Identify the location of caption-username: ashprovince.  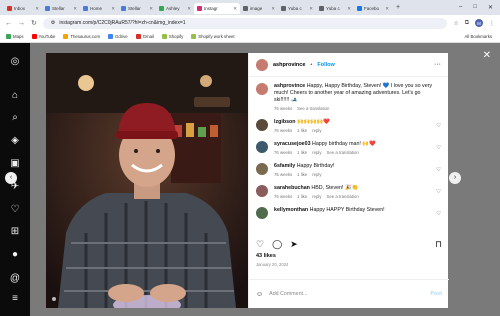
(289, 86).